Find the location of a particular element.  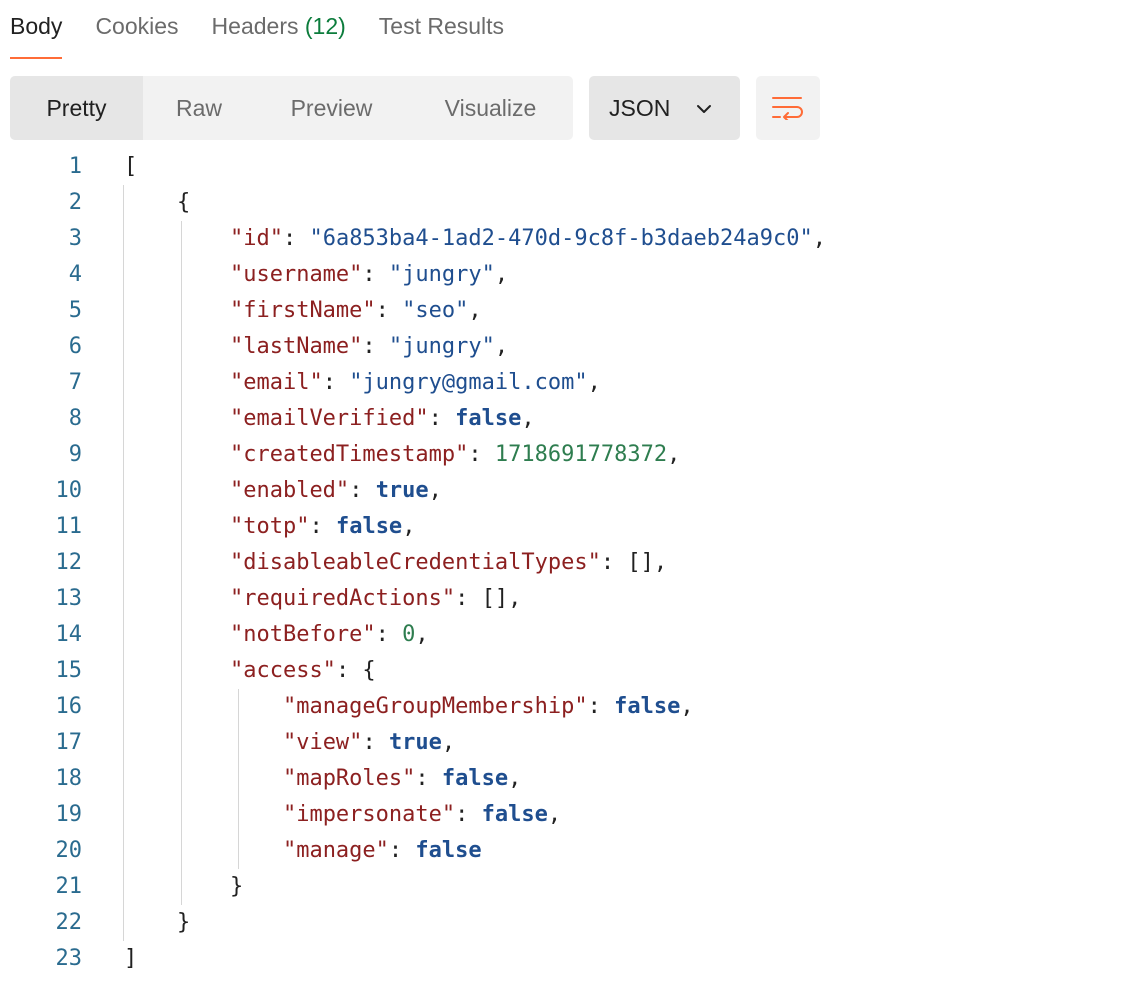

code-text: "enabled": true, is located at coordinates (335, 490).